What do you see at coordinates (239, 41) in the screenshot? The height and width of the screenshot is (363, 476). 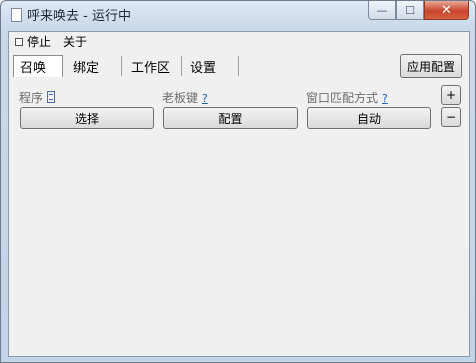 I see `menu-bar: 停止 关于` at bounding box center [239, 41].